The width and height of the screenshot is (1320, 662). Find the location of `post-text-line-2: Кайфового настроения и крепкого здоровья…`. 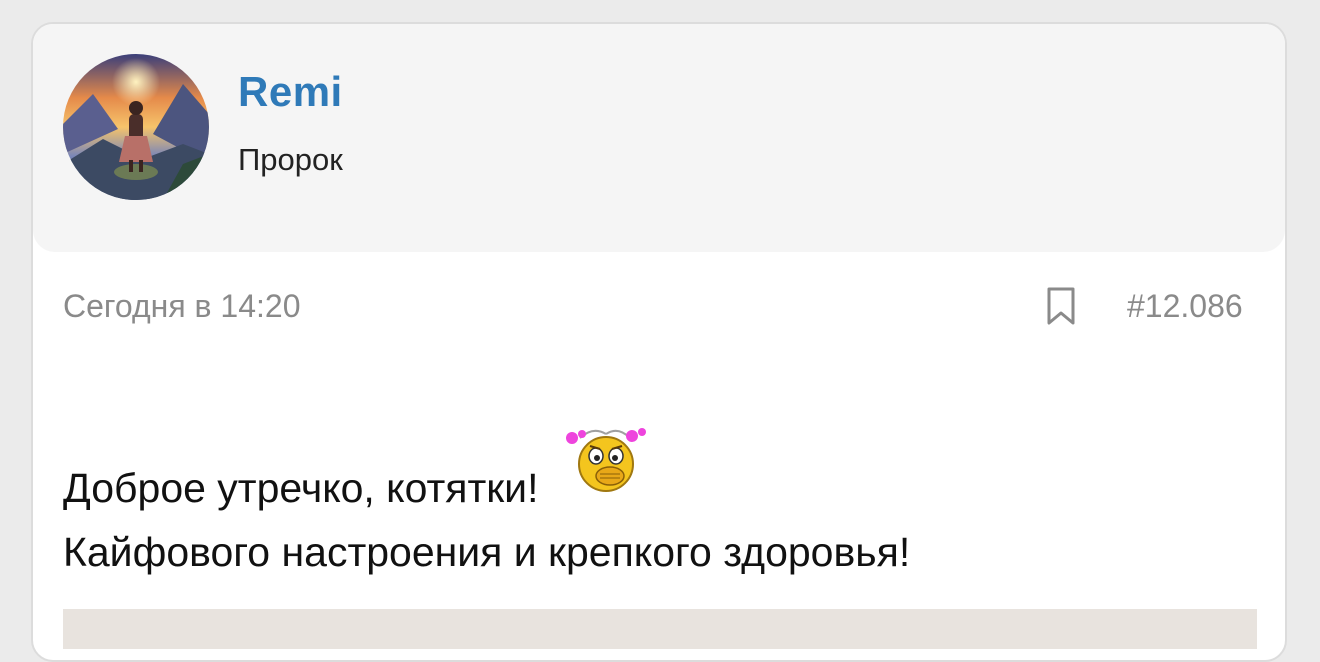

post-text-line-2: Кайфового настроения и крепкого здоровья… is located at coordinates (487, 552).